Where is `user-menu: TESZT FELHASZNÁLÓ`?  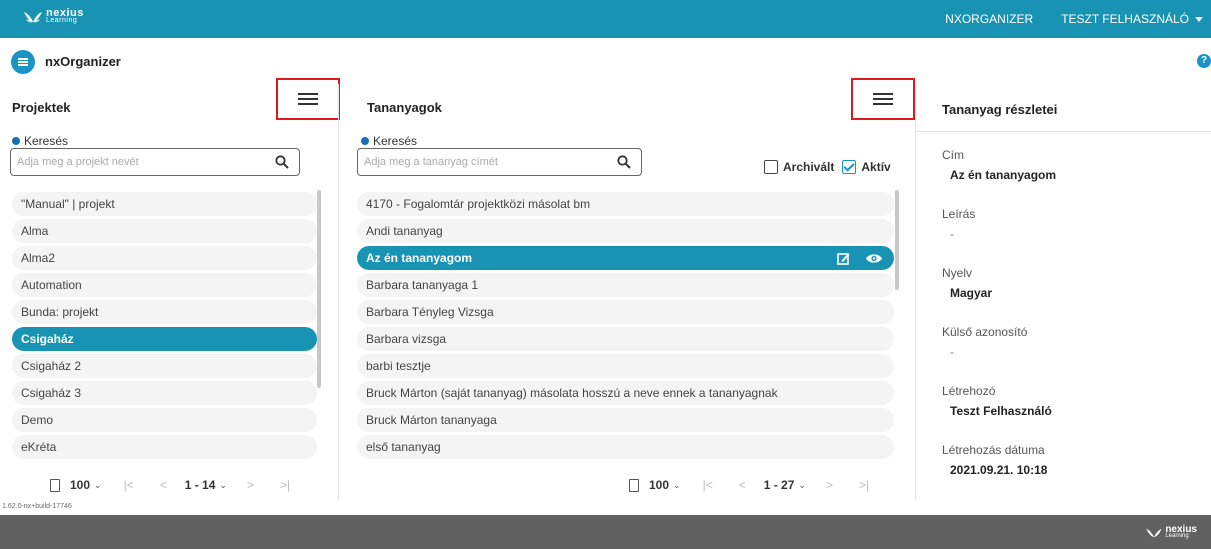
user-menu: TESZT FELHASZNÁLÓ is located at coordinates (1132, 19).